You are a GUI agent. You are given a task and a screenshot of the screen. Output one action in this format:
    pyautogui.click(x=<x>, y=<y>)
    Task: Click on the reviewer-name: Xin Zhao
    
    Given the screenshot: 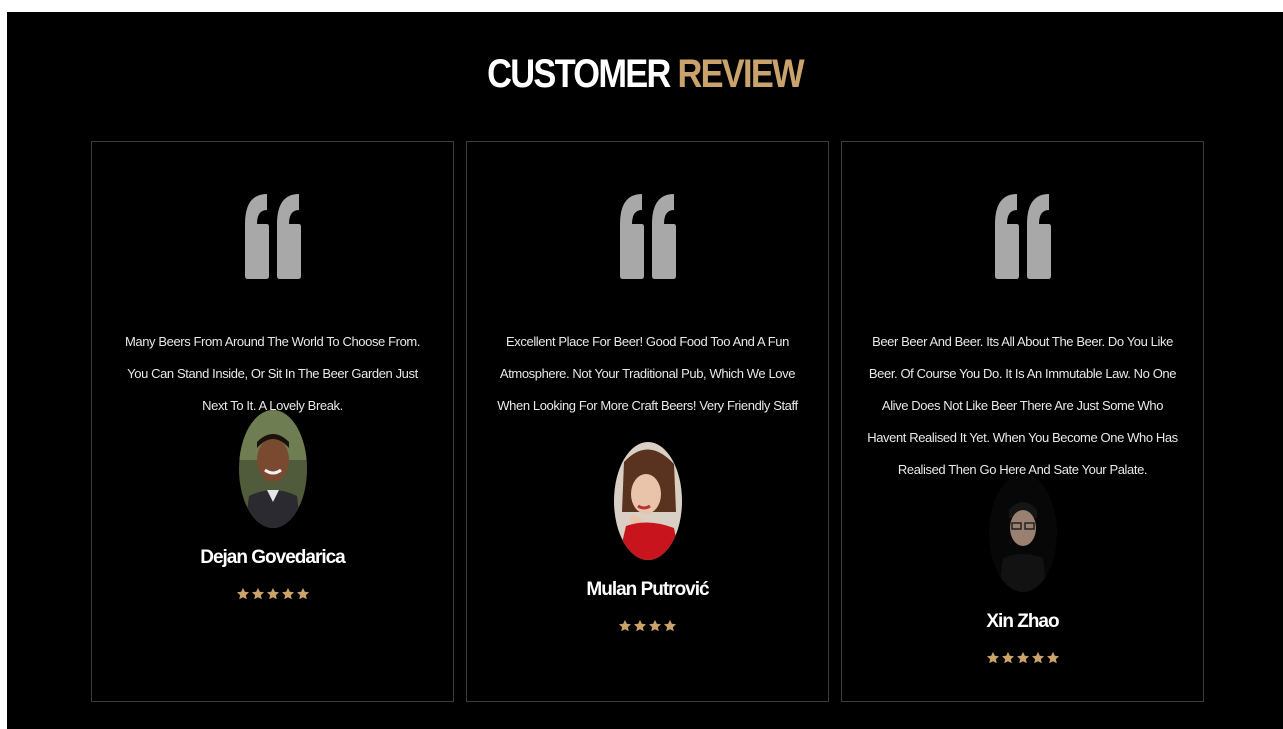 What is the action you would take?
    pyautogui.click(x=1022, y=621)
    